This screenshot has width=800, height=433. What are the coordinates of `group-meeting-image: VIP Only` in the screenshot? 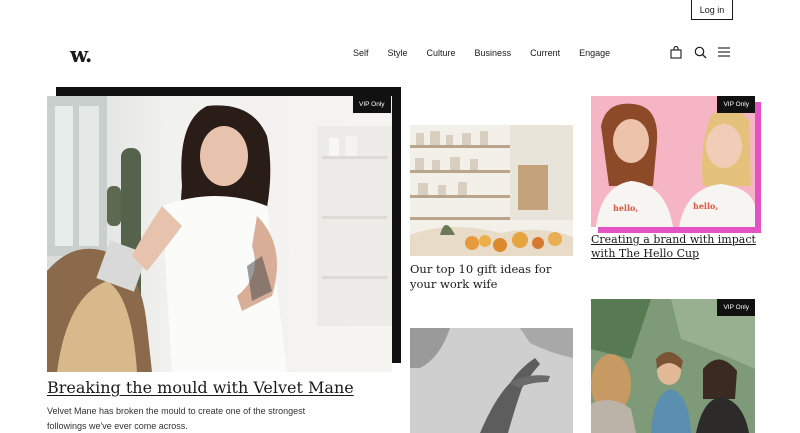 It's located at (673, 366).